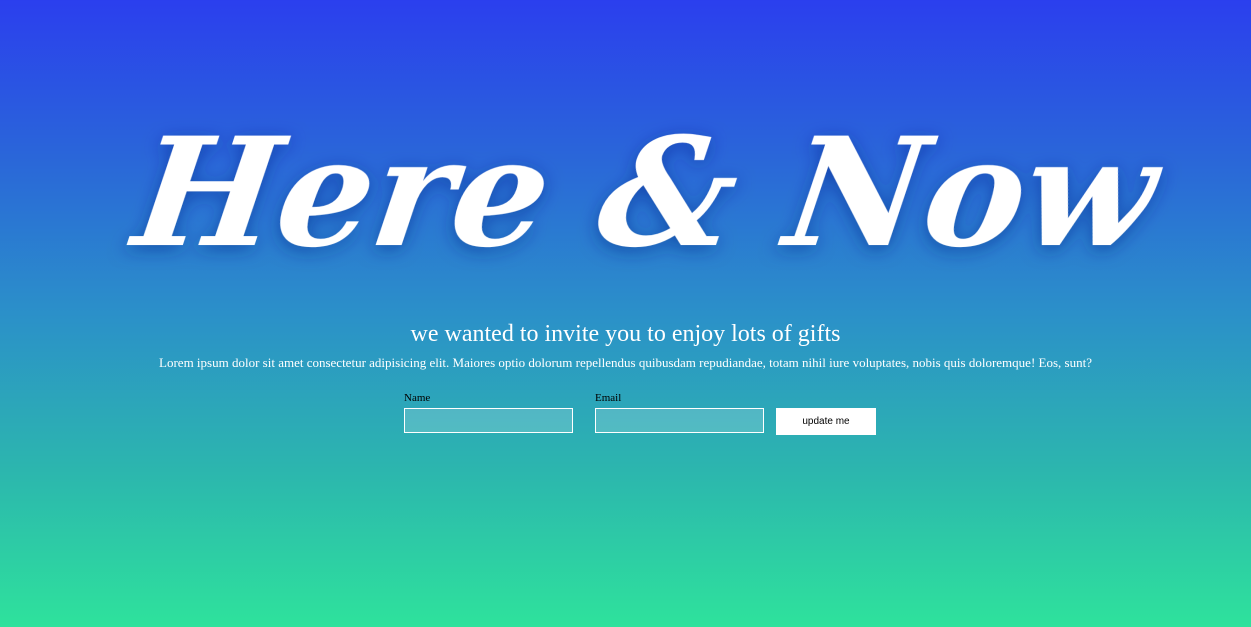  I want to click on email-field-group: Email, so click(679, 412).